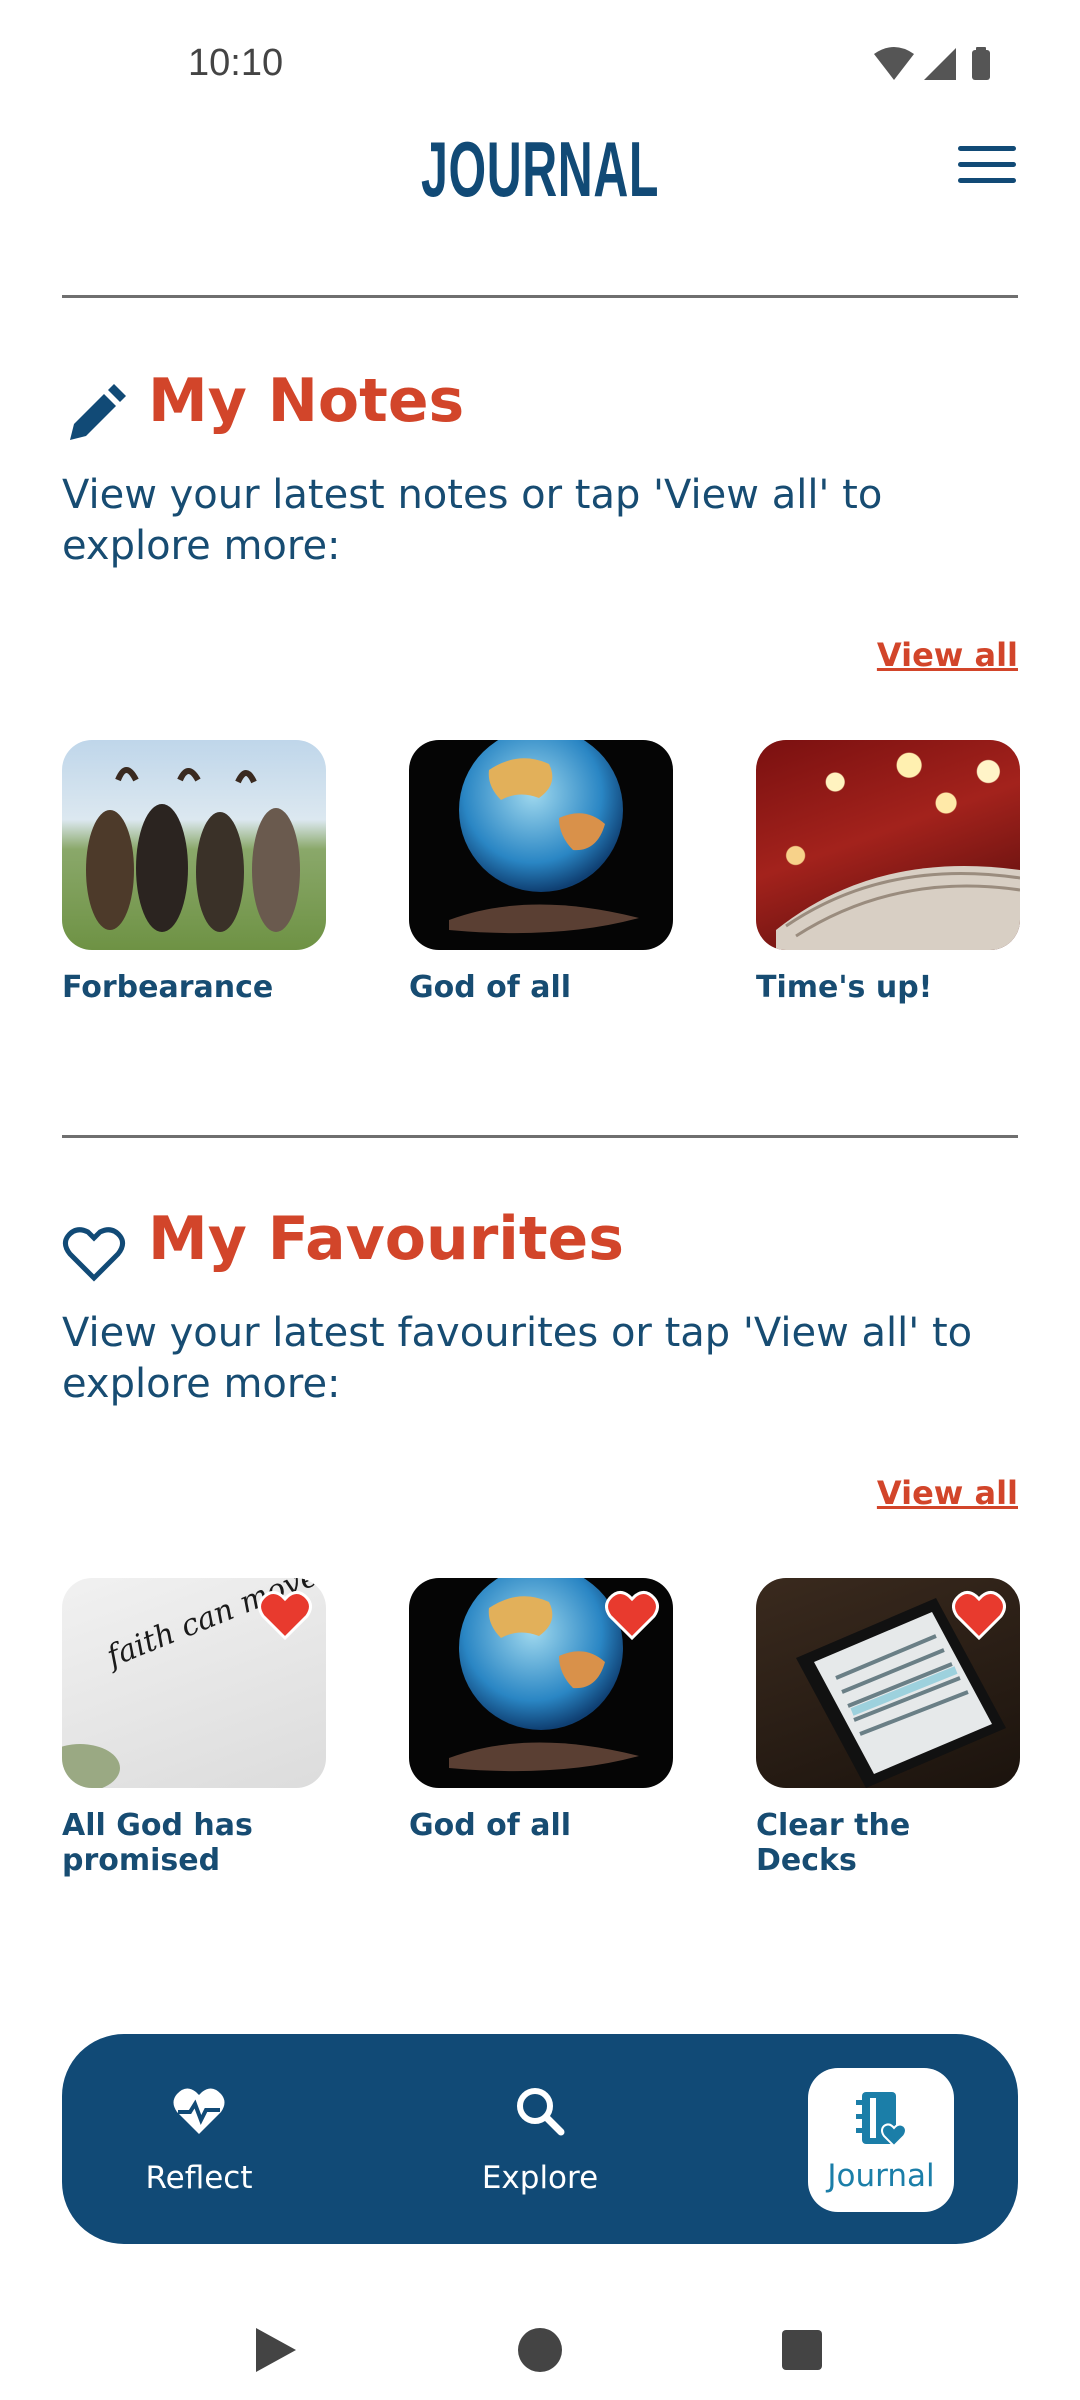 This screenshot has width=1080, height=2400. What do you see at coordinates (540, 65) in the screenshot?
I see `status-bar: 10:10` at bounding box center [540, 65].